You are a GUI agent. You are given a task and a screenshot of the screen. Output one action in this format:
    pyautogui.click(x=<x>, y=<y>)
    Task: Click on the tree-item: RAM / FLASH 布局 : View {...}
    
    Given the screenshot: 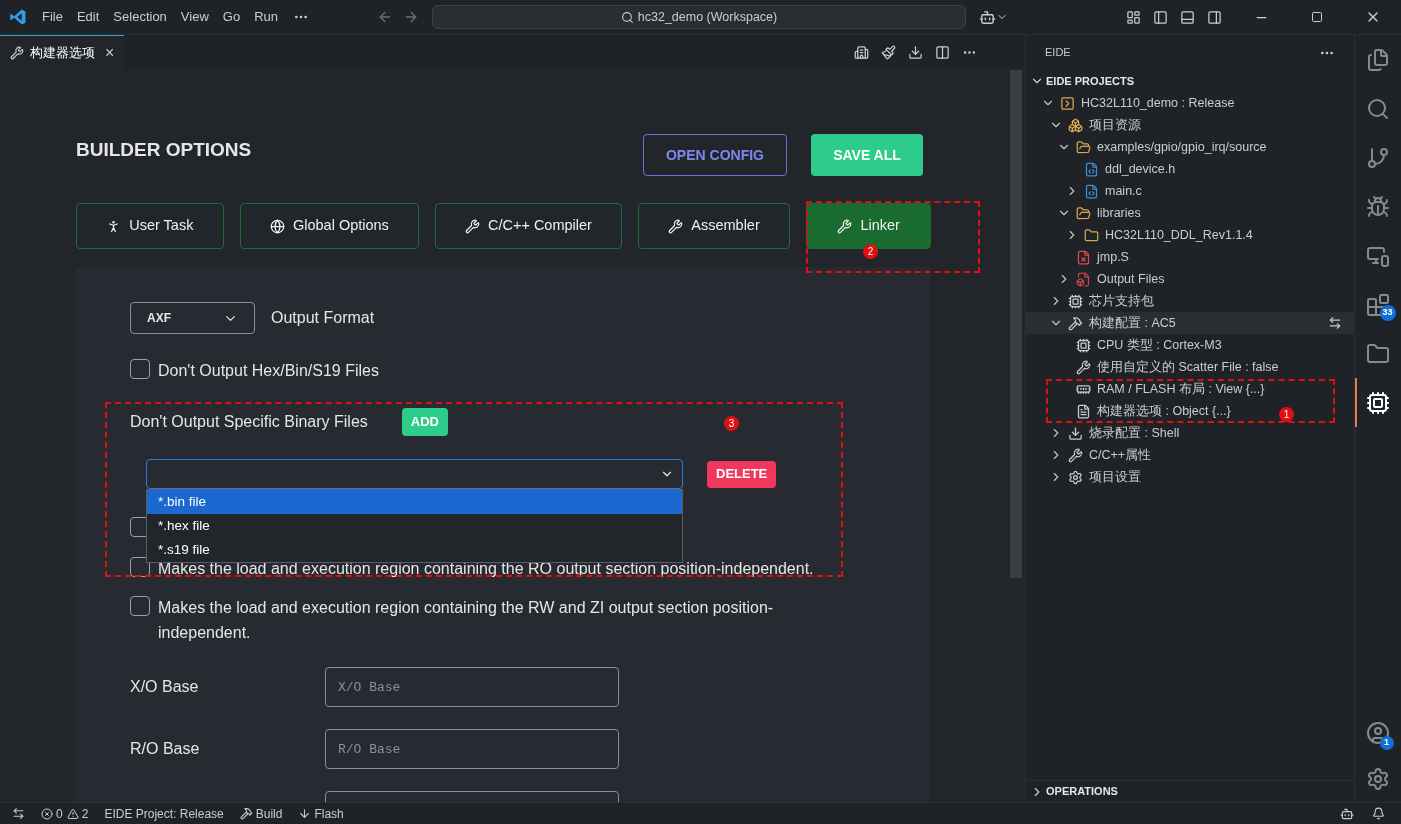 What is the action you would take?
    pyautogui.click(x=1151, y=389)
    